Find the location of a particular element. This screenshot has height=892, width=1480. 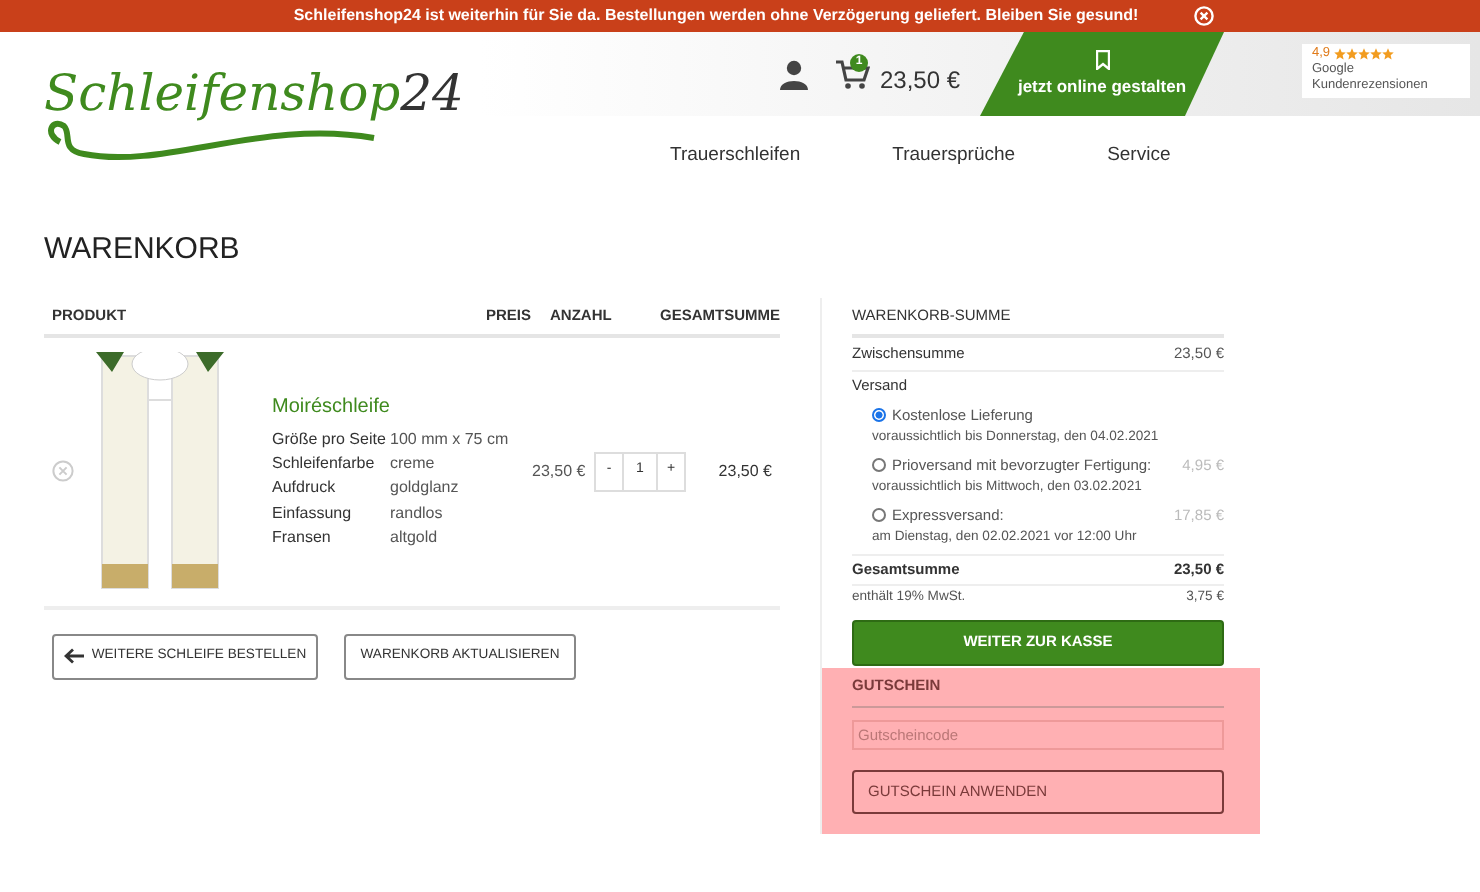

line-total: 23,50 € is located at coordinates (745, 471).